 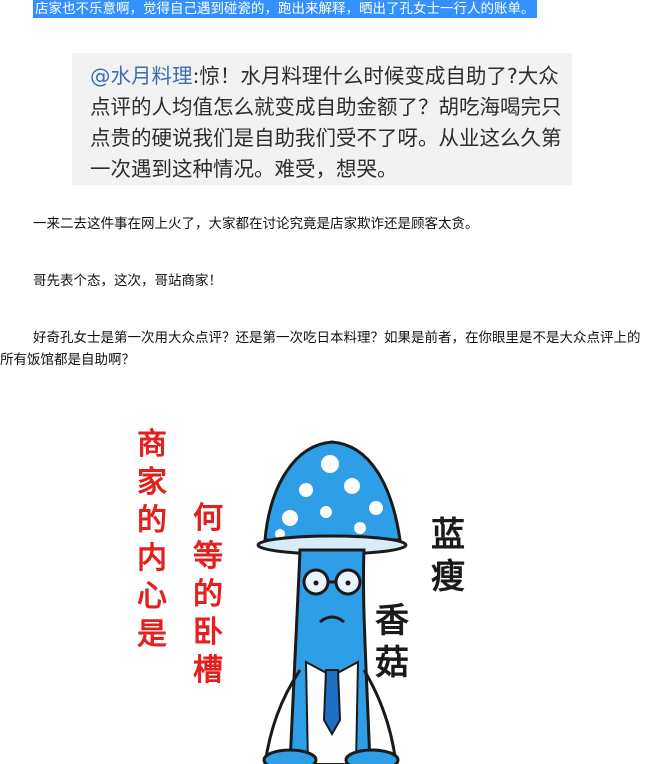 I want to click on paragraph-2: 哥先表个态，这次，哥站商家！, so click(x=127, y=281).